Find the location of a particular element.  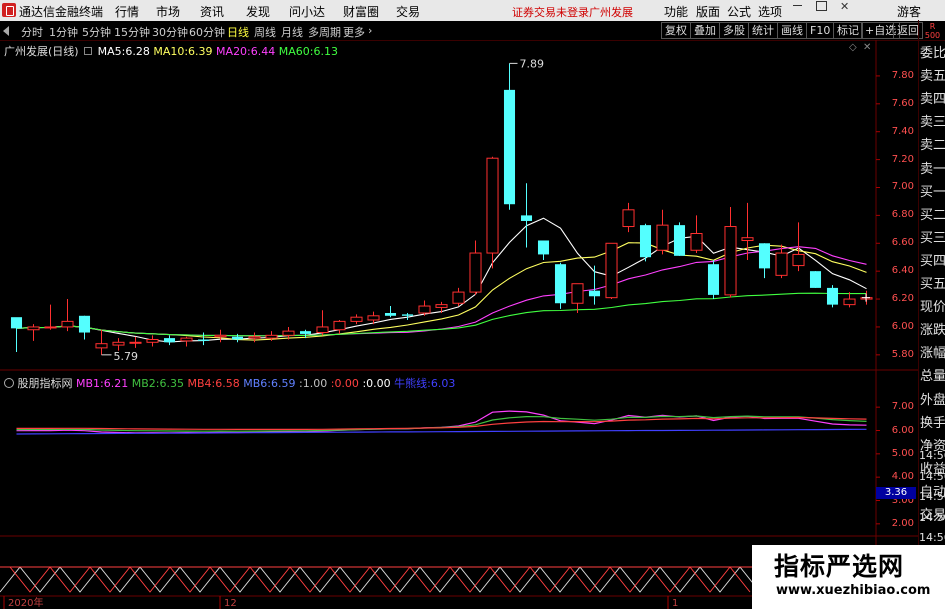

high-price-label: 7.89 is located at coordinates (532, 63).